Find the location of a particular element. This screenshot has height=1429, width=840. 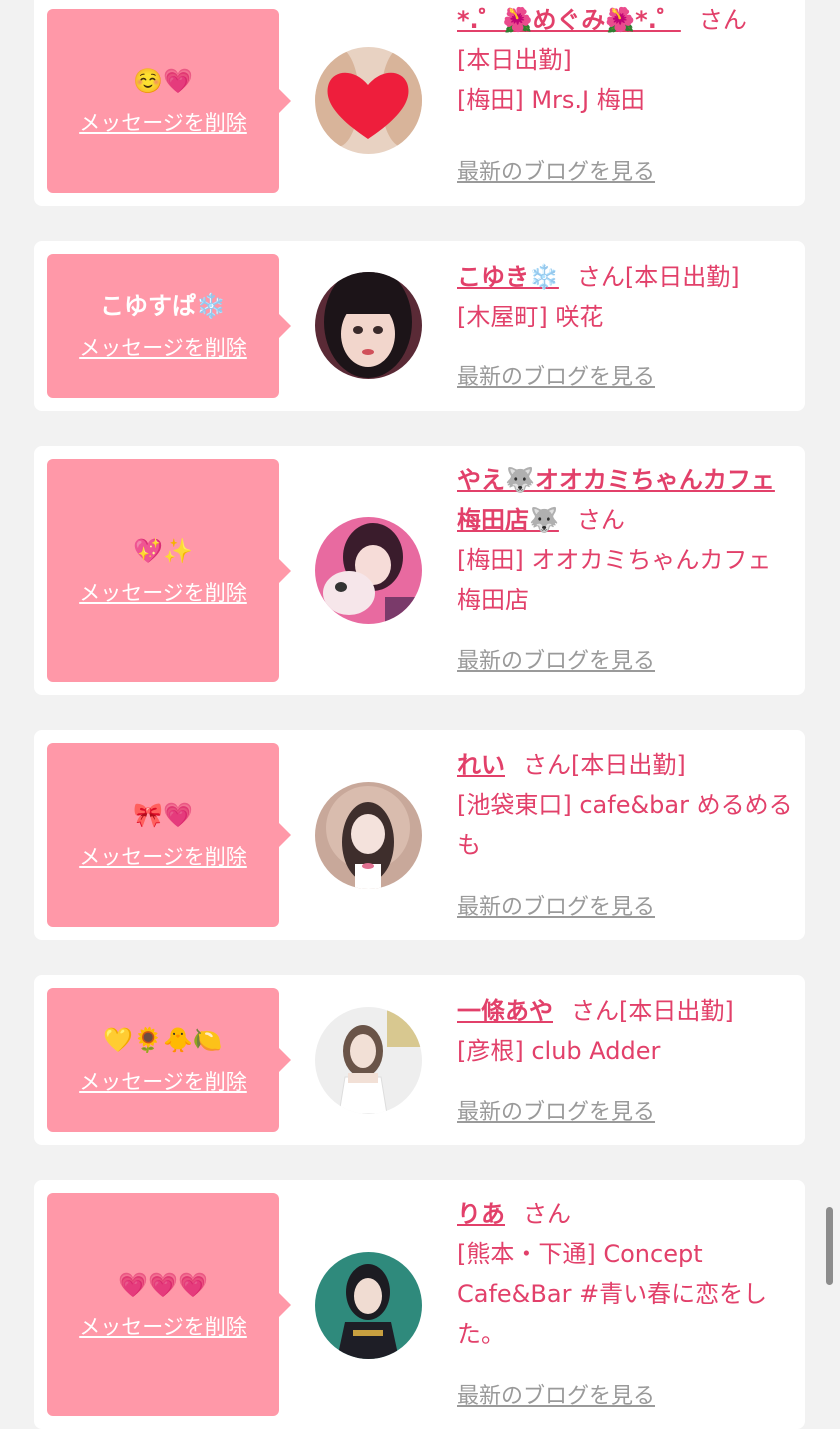

cast-name-link: れい is located at coordinates (481, 765).